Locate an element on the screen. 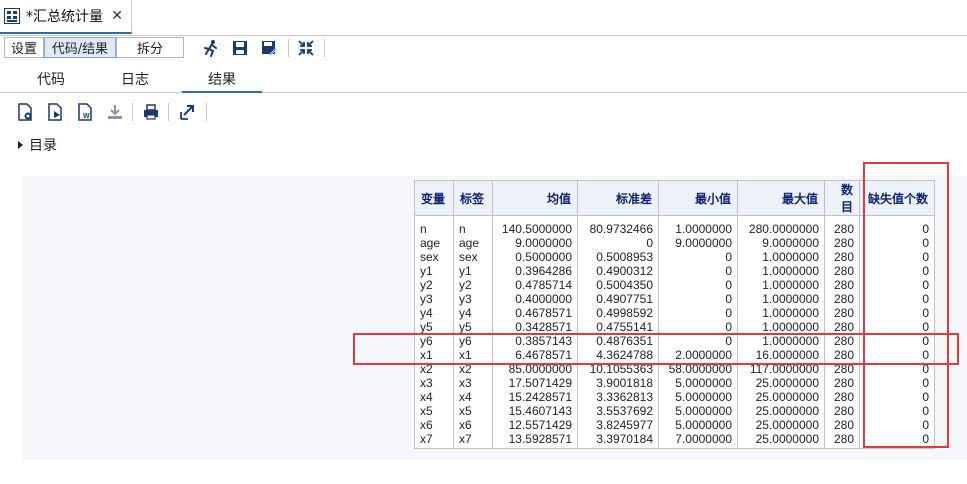 The image size is (967, 484). cell-mean: 13.5928571 is located at coordinates (535, 440).